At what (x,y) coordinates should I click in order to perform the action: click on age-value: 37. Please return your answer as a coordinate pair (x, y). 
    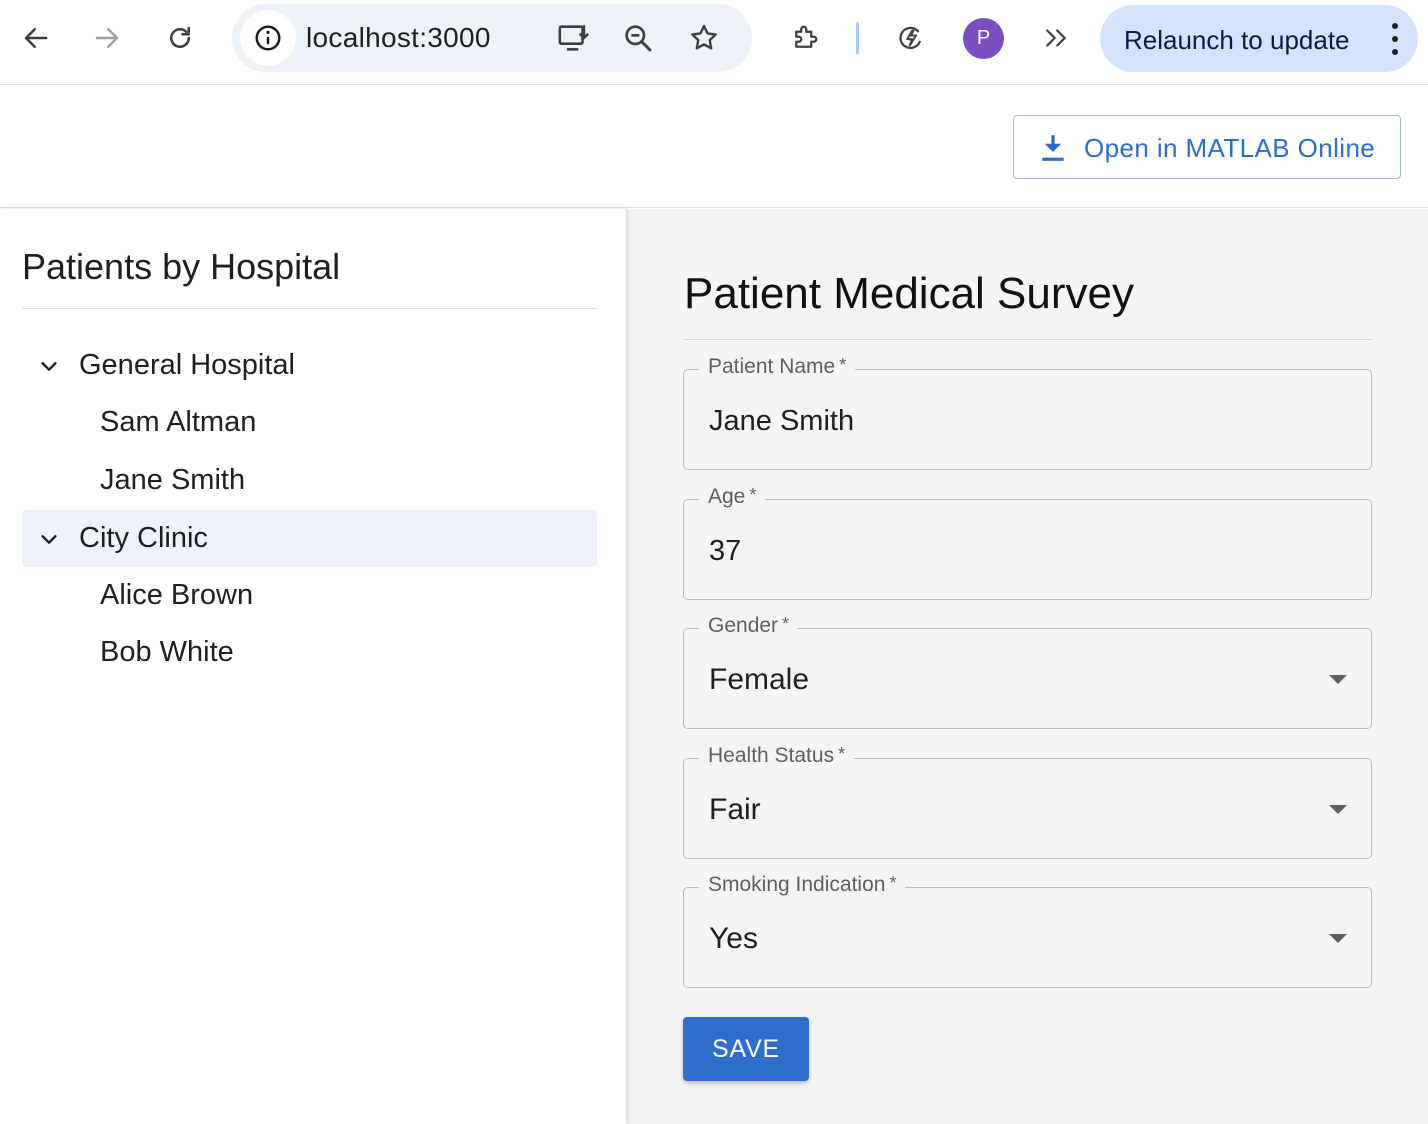
    Looking at the image, I should click on (725, 551).